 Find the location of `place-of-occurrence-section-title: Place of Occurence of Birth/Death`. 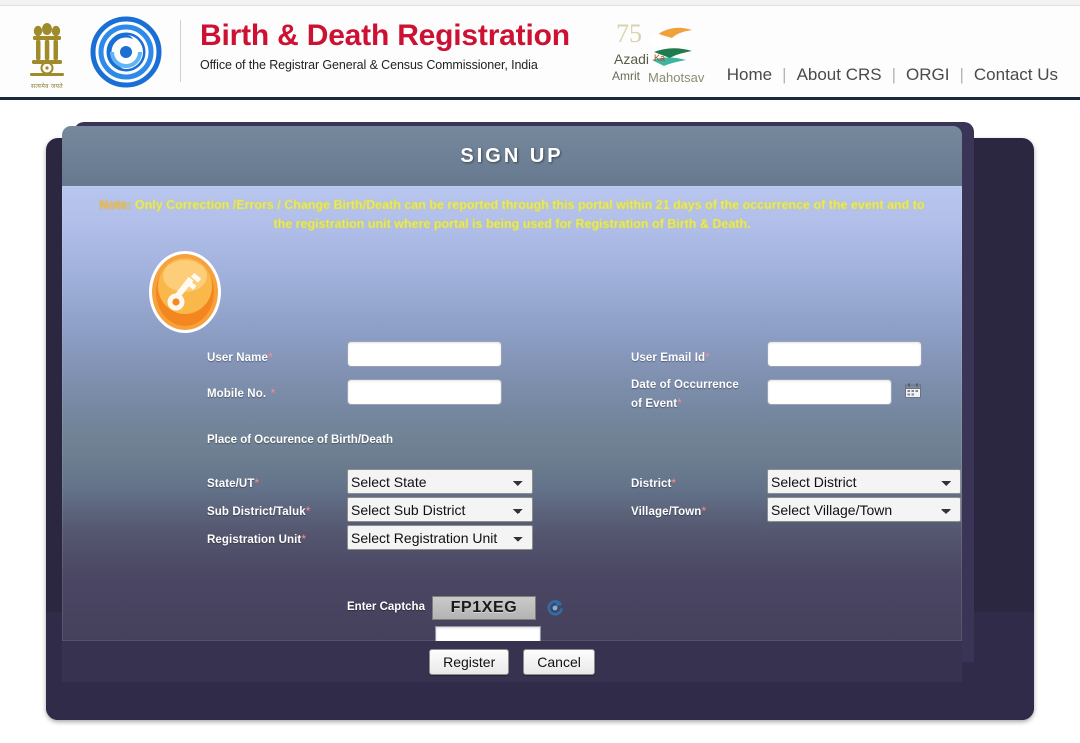

place-of-occurrence-section-title: Place of Occurence of Birth/Death is located at coordinates (300, 440).